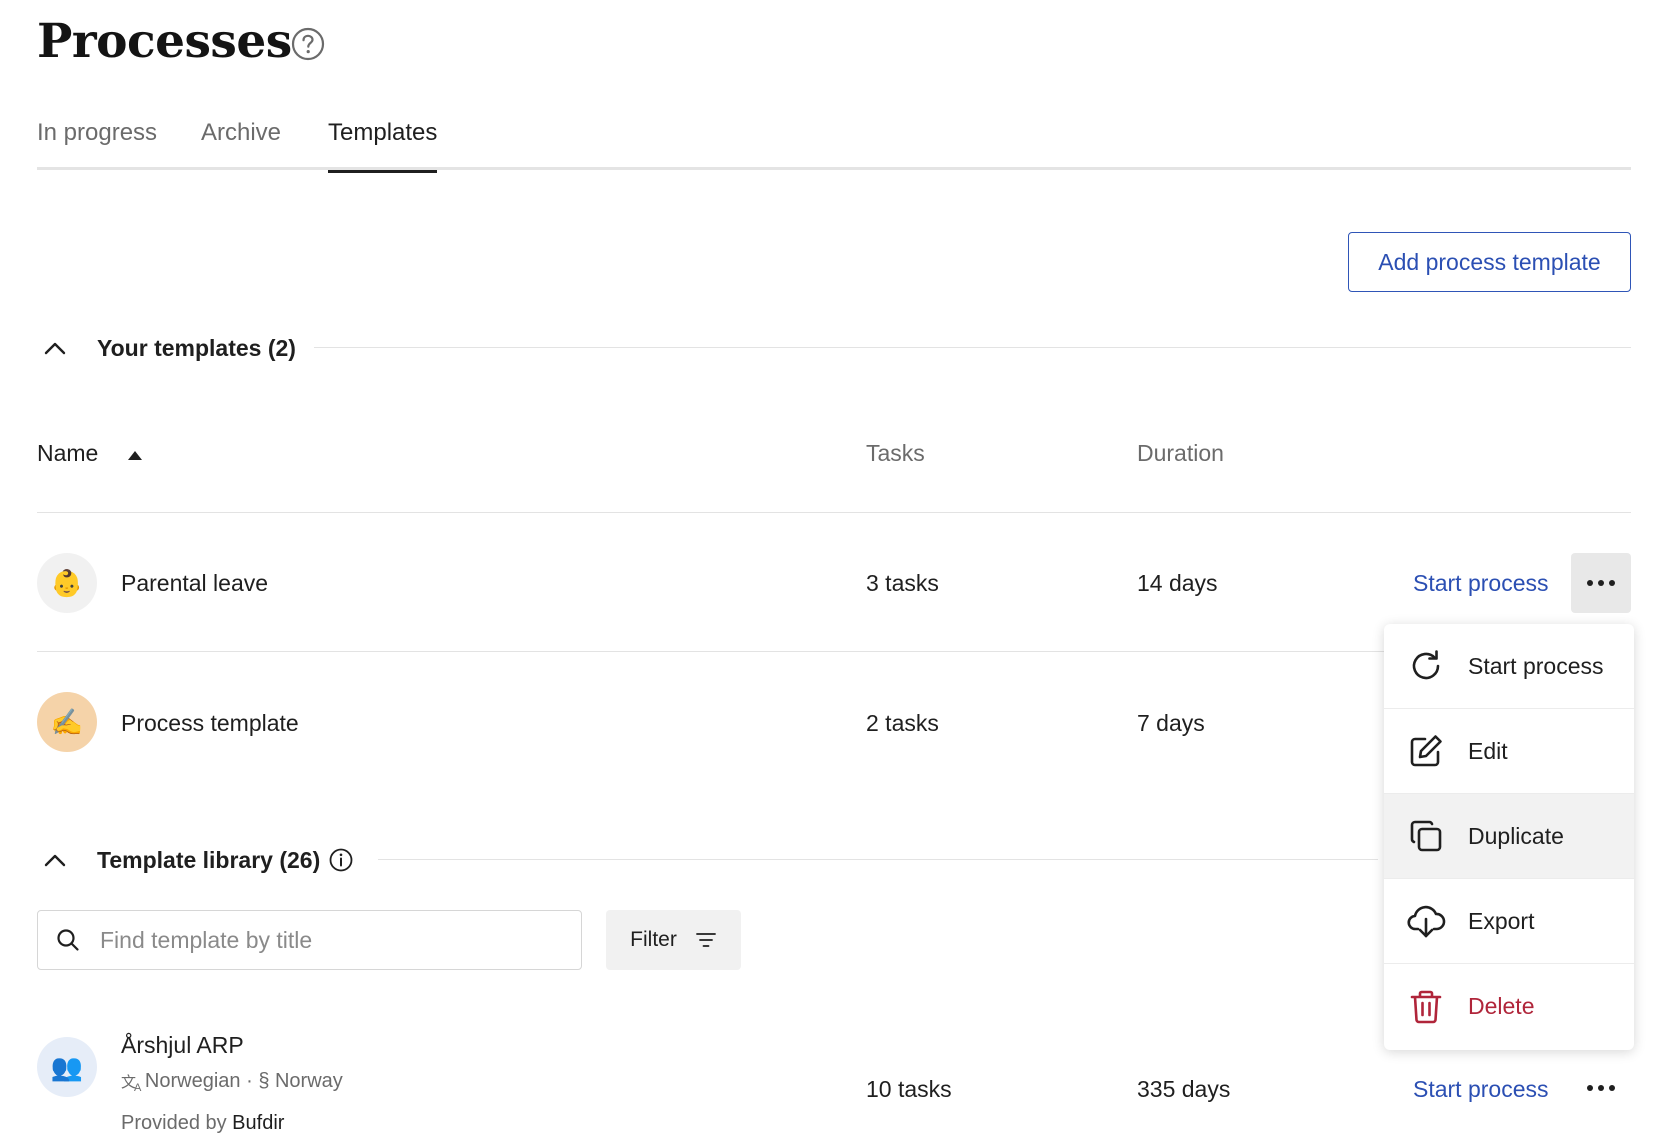 This screenshot has height=1135, width=1673. What do you see at coordinates (192, 1081) in the screenshot?
I see `template-language: Norwegian` at bounding box center [192, 1081].